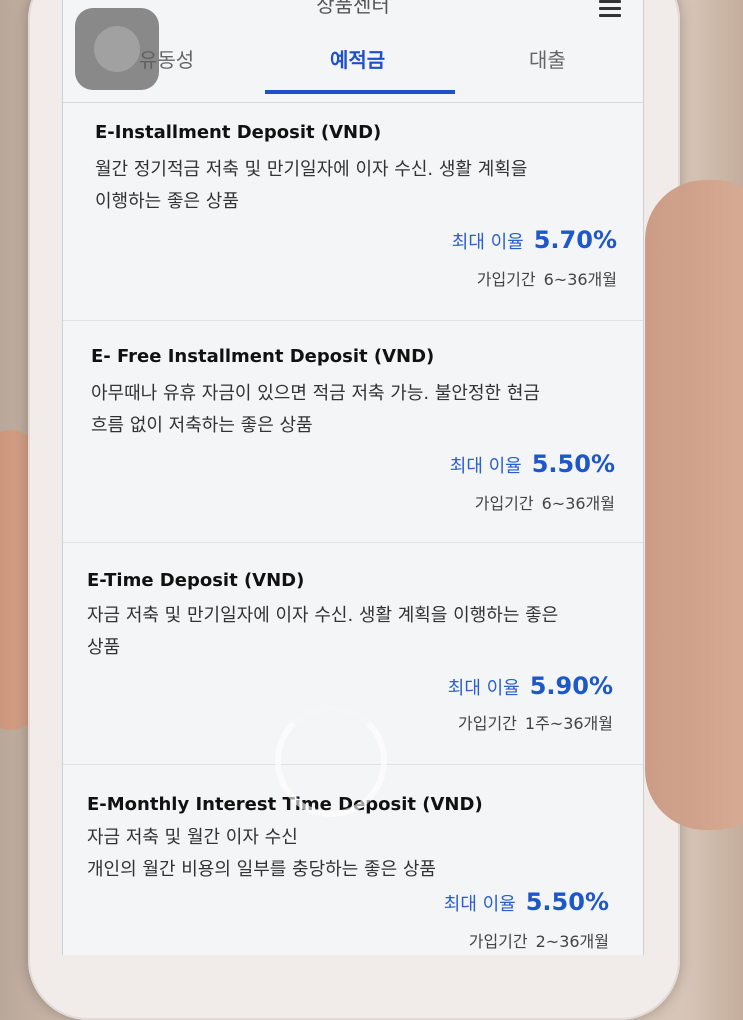 This screenshot has height=1020, width=743. Describe the element at coordinates (568, 723) in the screenshot. I see `term-value: 1주~36개월` at that location.